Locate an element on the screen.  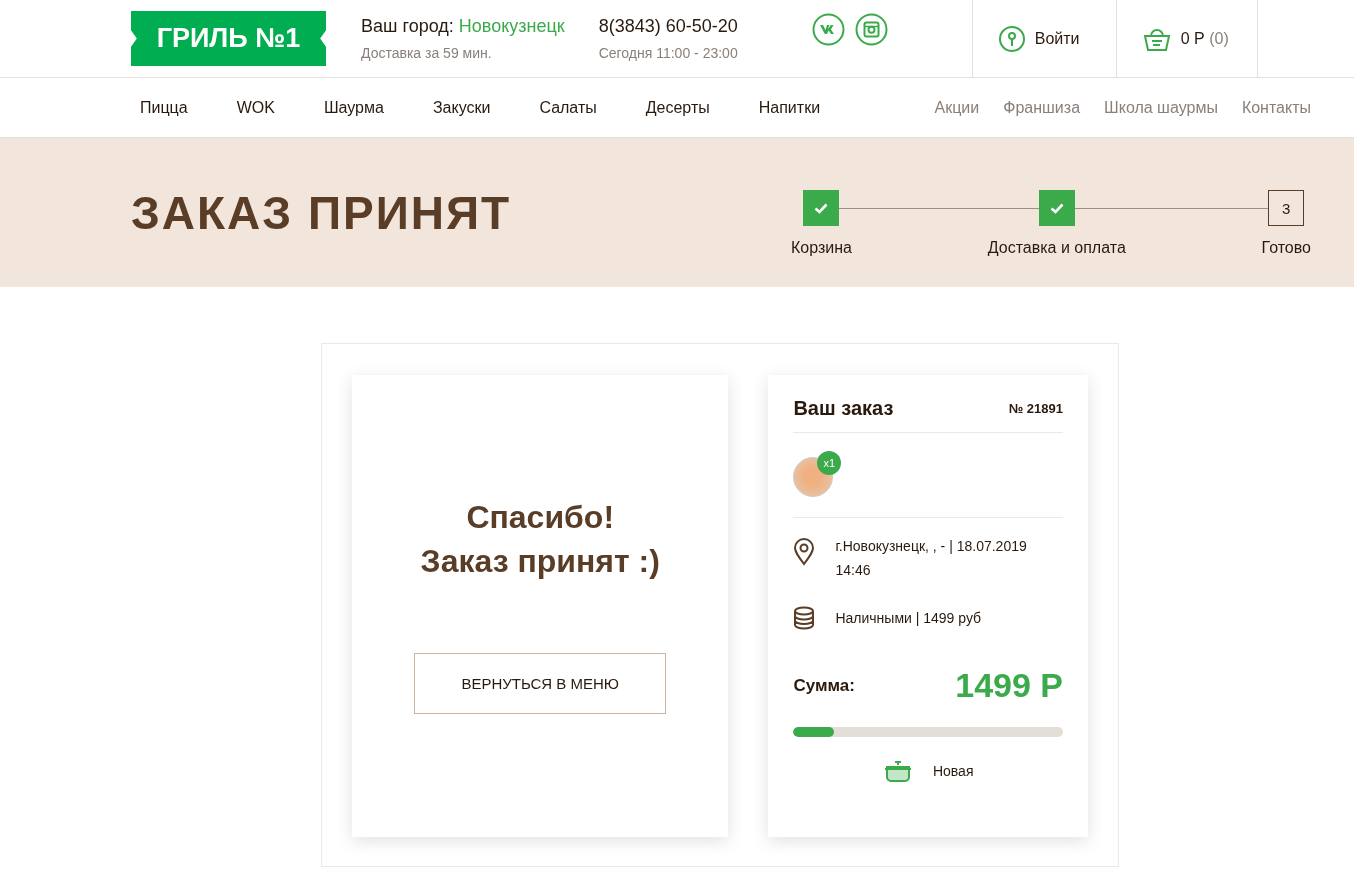
info-link: Акции is located at coordinates (952, 107).